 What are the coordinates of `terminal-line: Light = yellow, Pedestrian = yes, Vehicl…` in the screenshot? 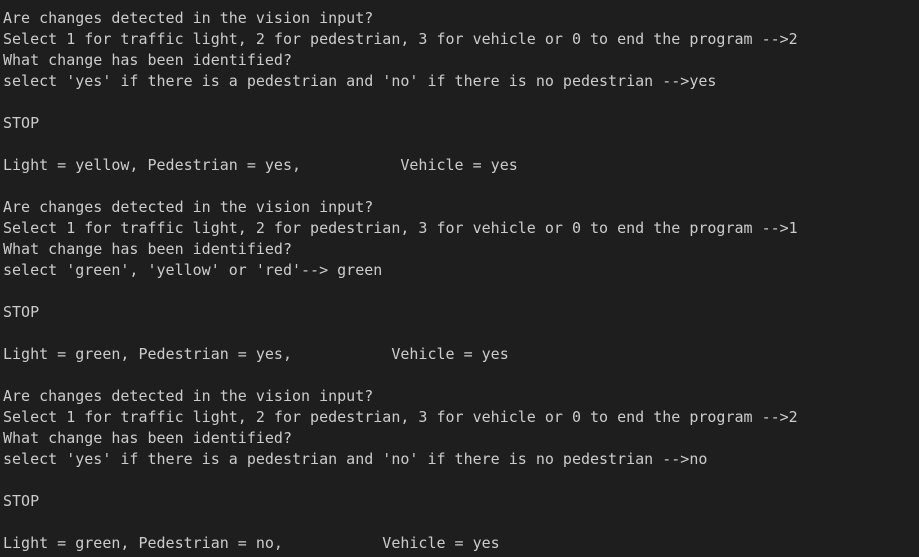 It's located at (260, 165).